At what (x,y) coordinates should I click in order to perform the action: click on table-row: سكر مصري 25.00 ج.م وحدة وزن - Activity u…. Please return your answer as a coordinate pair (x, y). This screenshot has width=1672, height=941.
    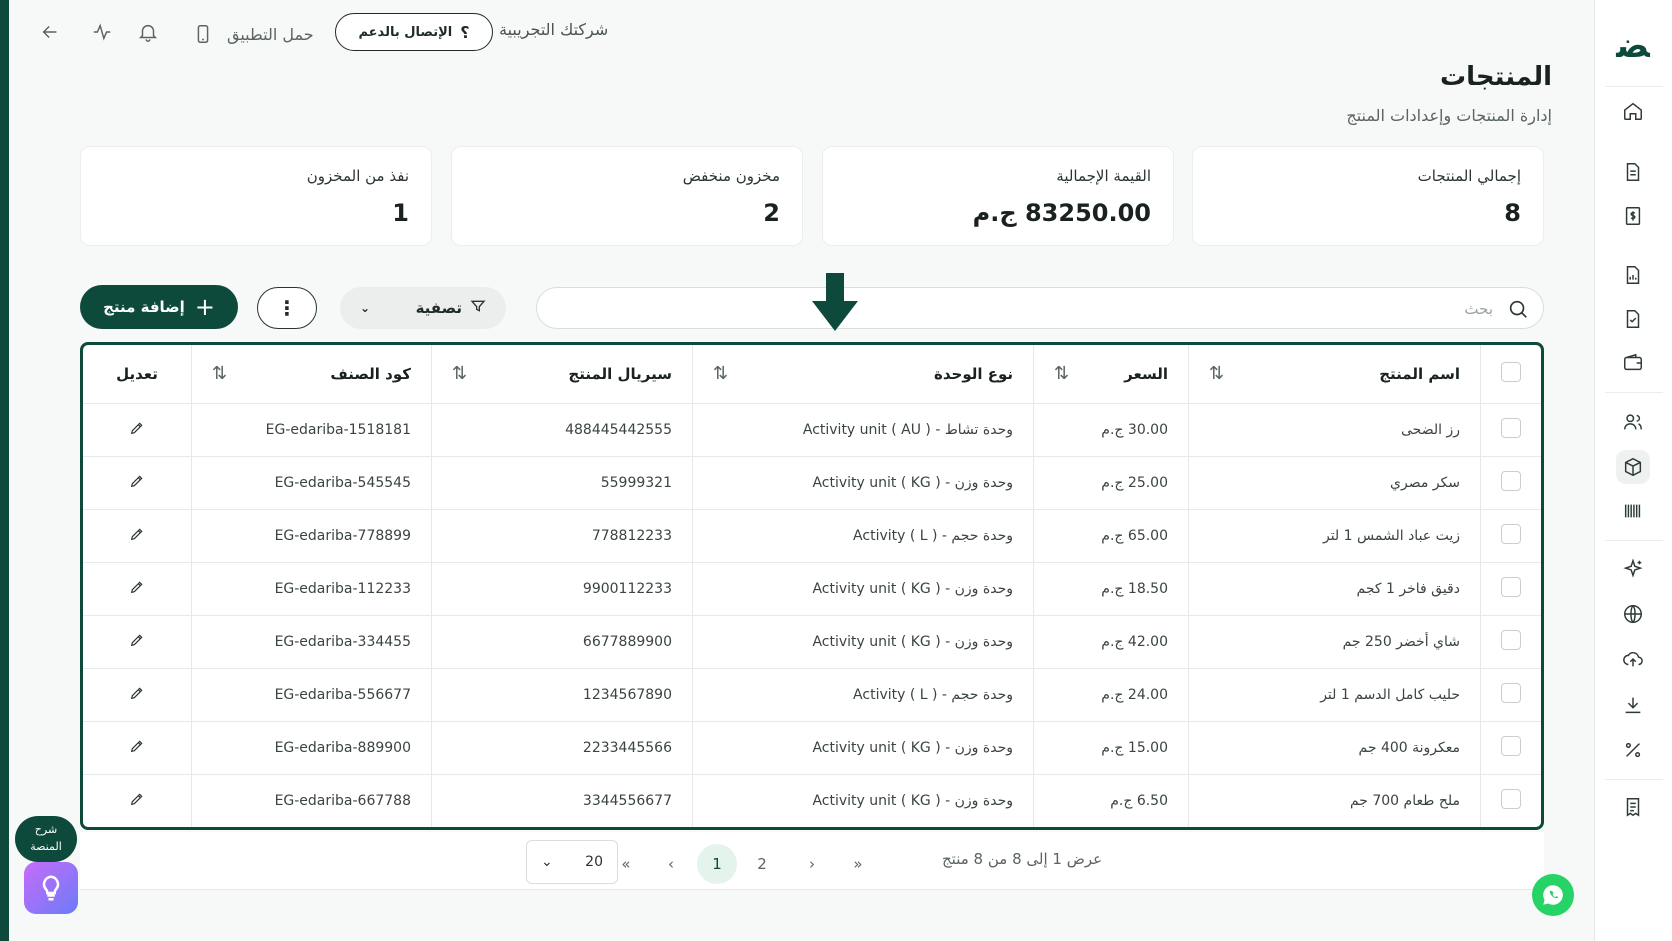
    Looking at the image, I should click on (812, 483).